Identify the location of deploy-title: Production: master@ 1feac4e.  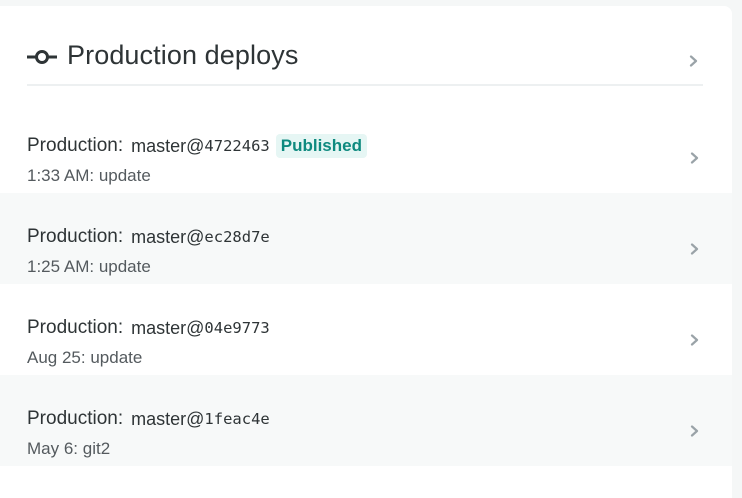
(148, 419).